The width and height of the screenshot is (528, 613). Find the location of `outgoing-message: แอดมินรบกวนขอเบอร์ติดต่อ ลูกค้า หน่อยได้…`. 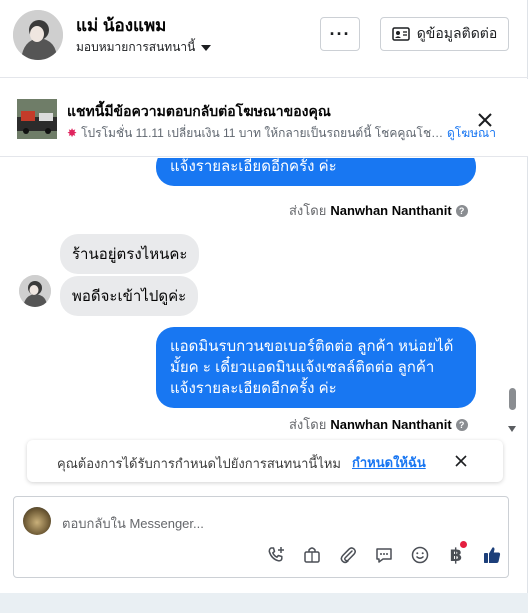

outgoing-message: แอดมินรบกวนขอเบอร์ติดต่อ ลูกค้า หน่อยได้… is located at coordinates (316, 367).